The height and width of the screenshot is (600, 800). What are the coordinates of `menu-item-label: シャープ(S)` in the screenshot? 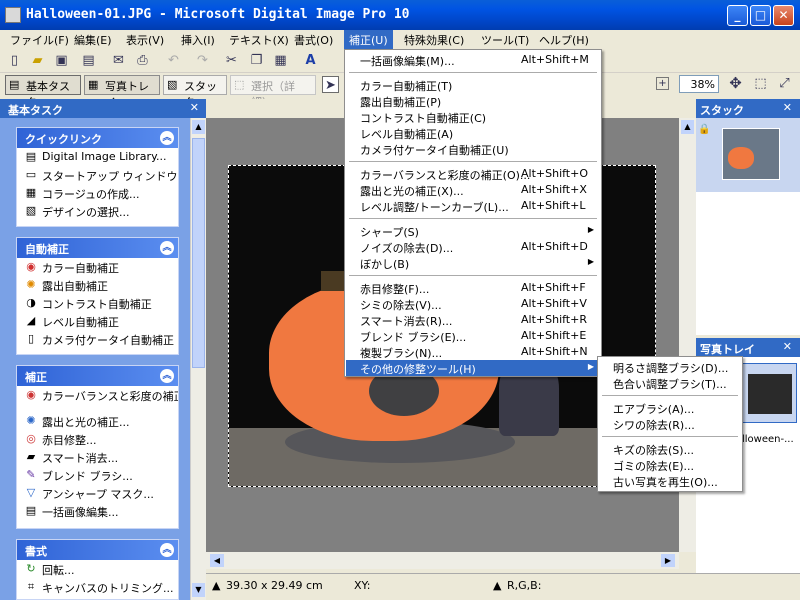 It's located at (389, 232).